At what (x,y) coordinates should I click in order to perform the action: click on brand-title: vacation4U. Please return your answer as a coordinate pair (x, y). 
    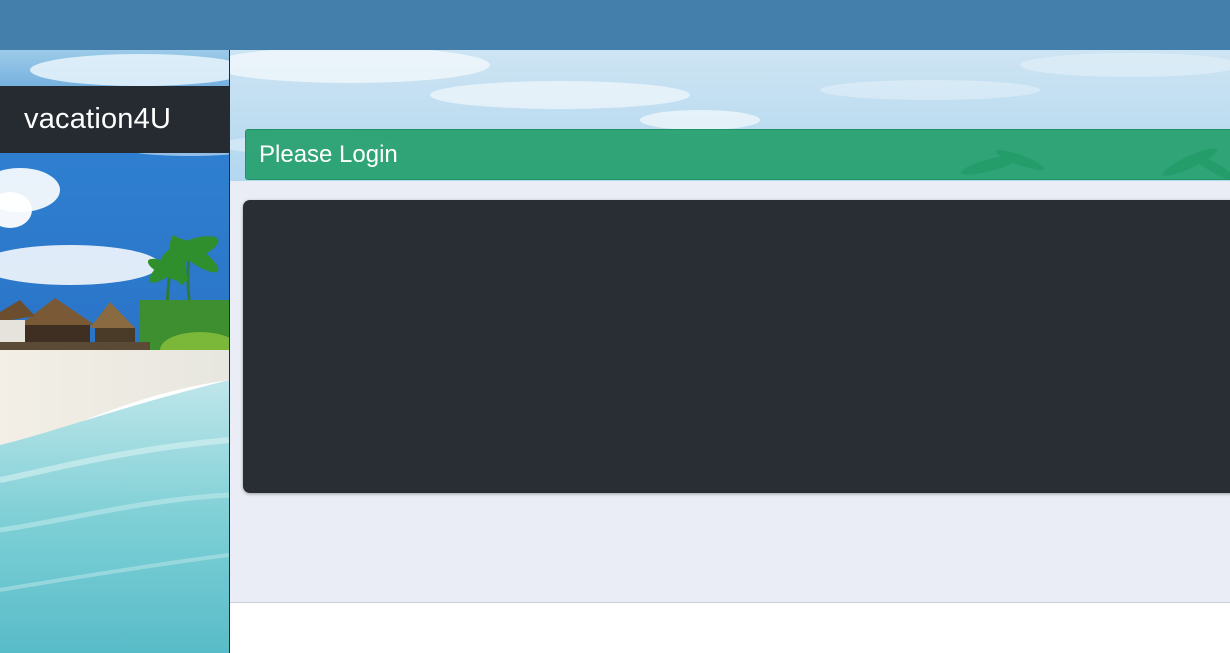
    Looking at the image, I should click on (97, 119).